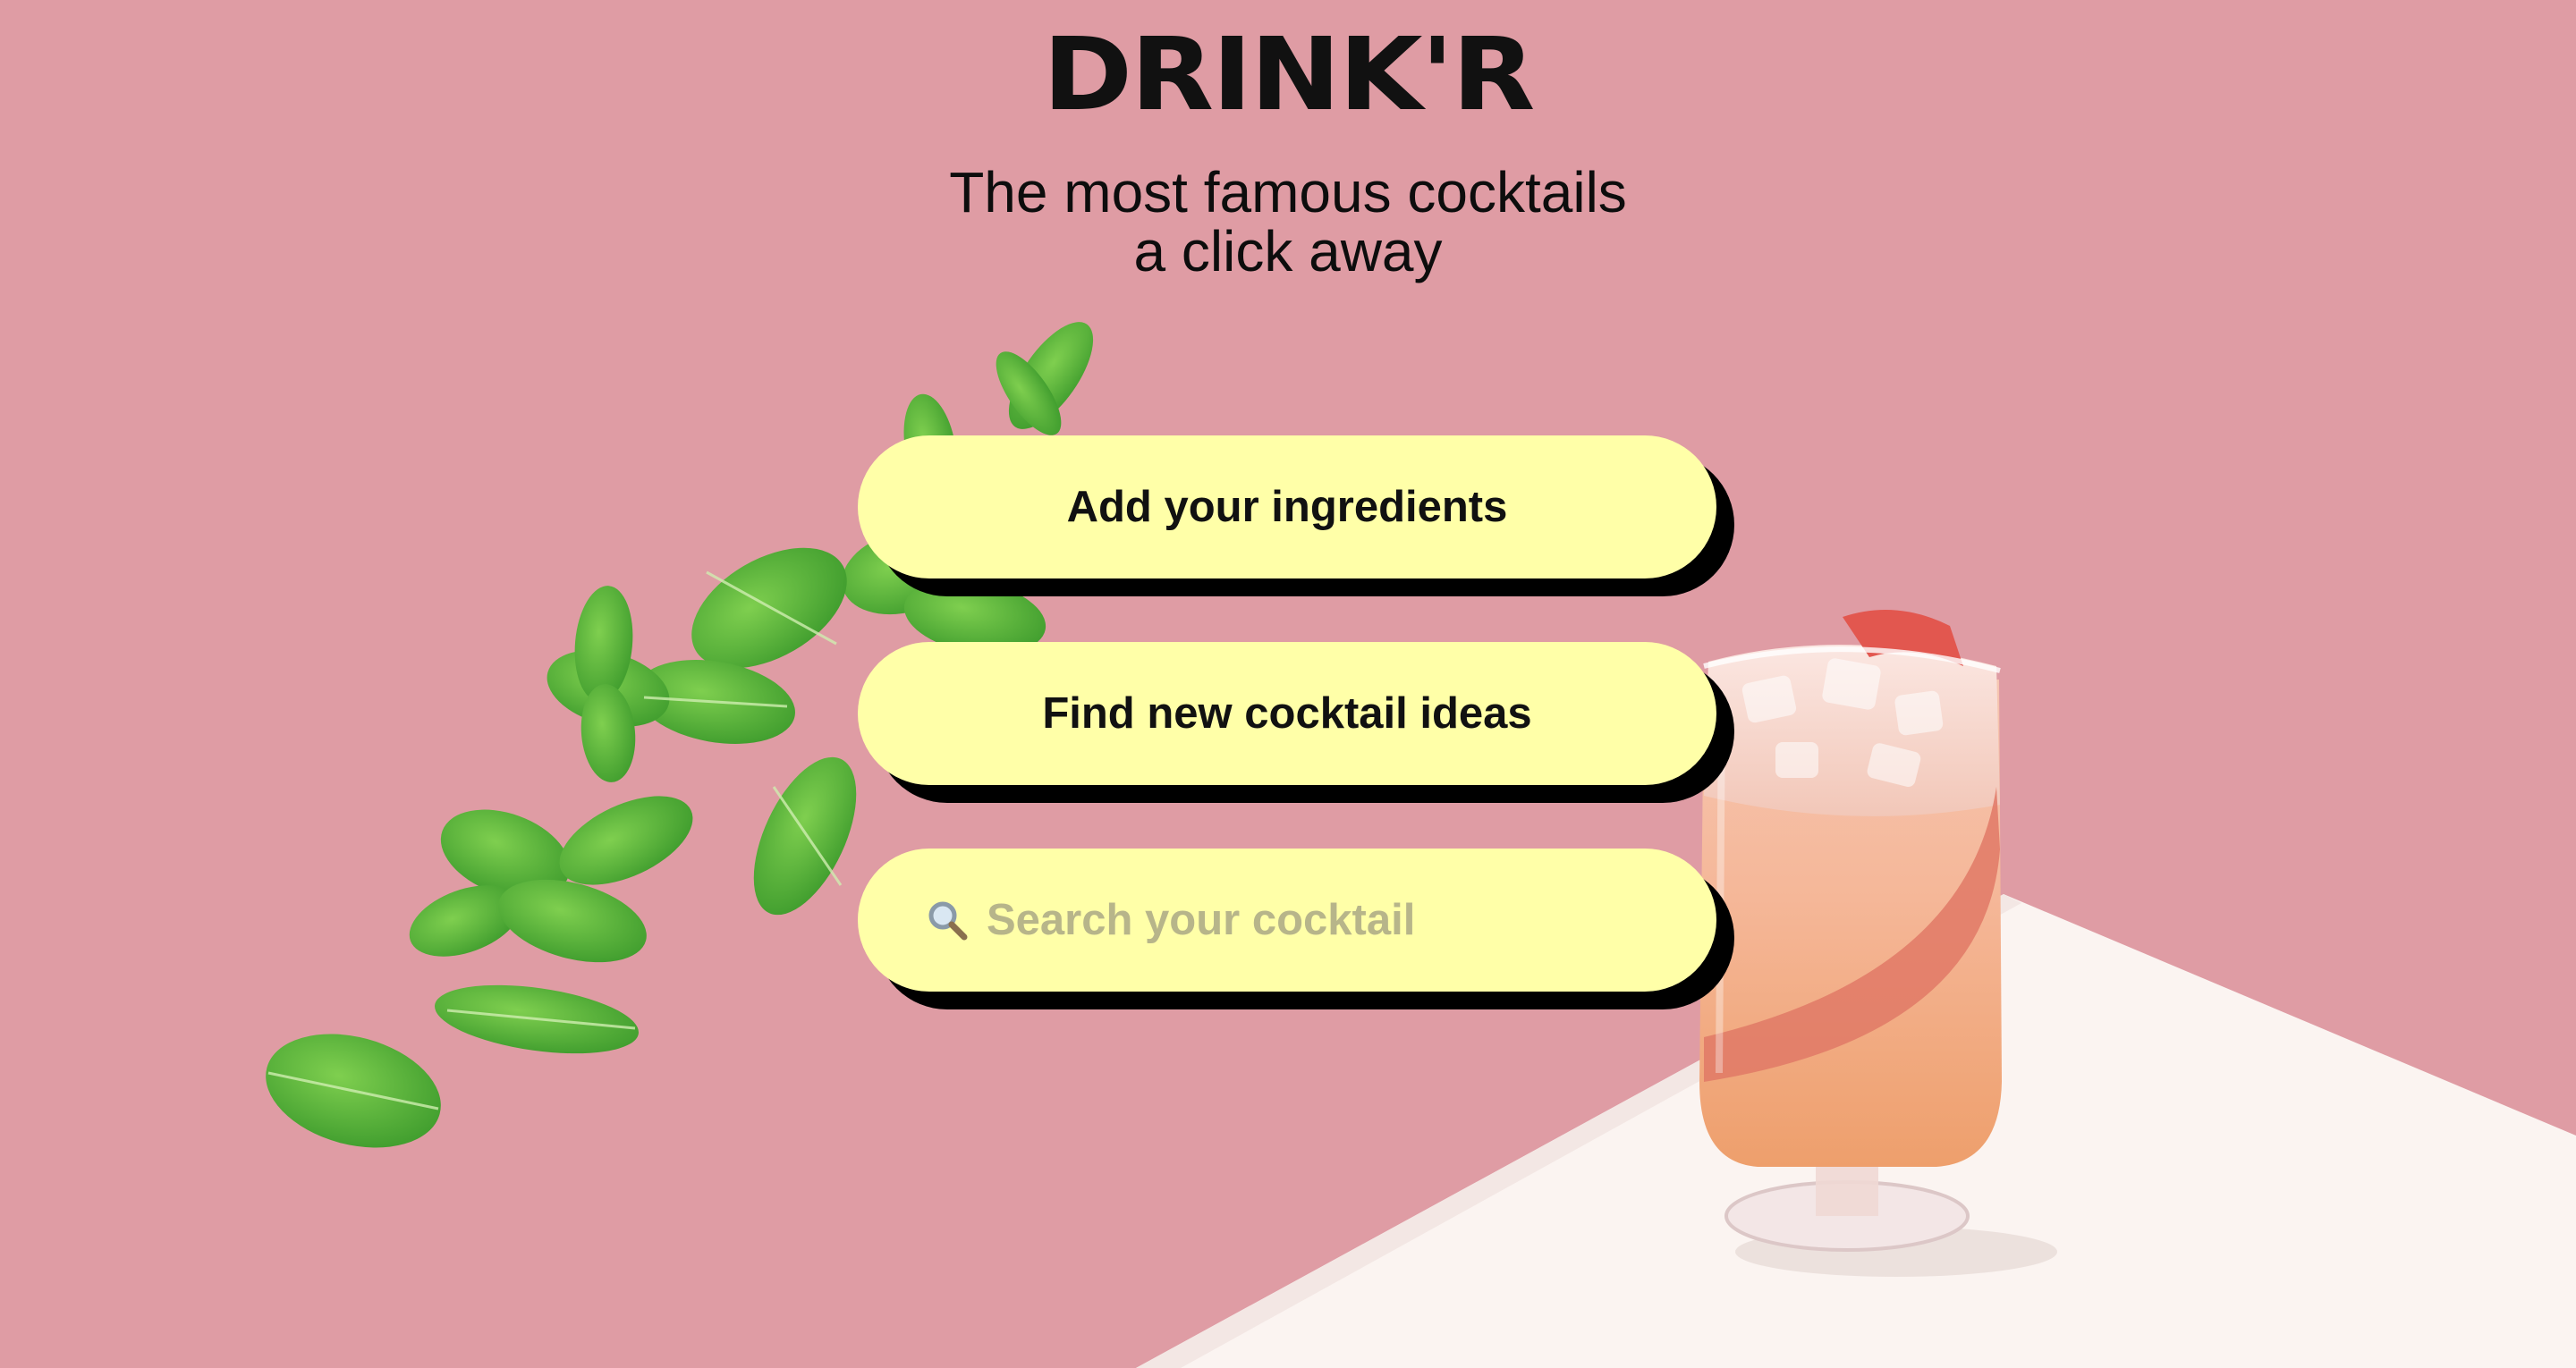 This screenshot has width=2576, height=1368. I want to click on search-bar, so click(1287, 921).